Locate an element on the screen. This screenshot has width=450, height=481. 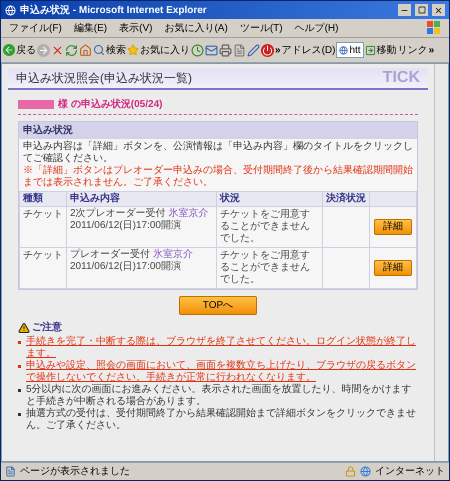
menu-item: ヘルプ(H) is located at coordinates (316, 28).